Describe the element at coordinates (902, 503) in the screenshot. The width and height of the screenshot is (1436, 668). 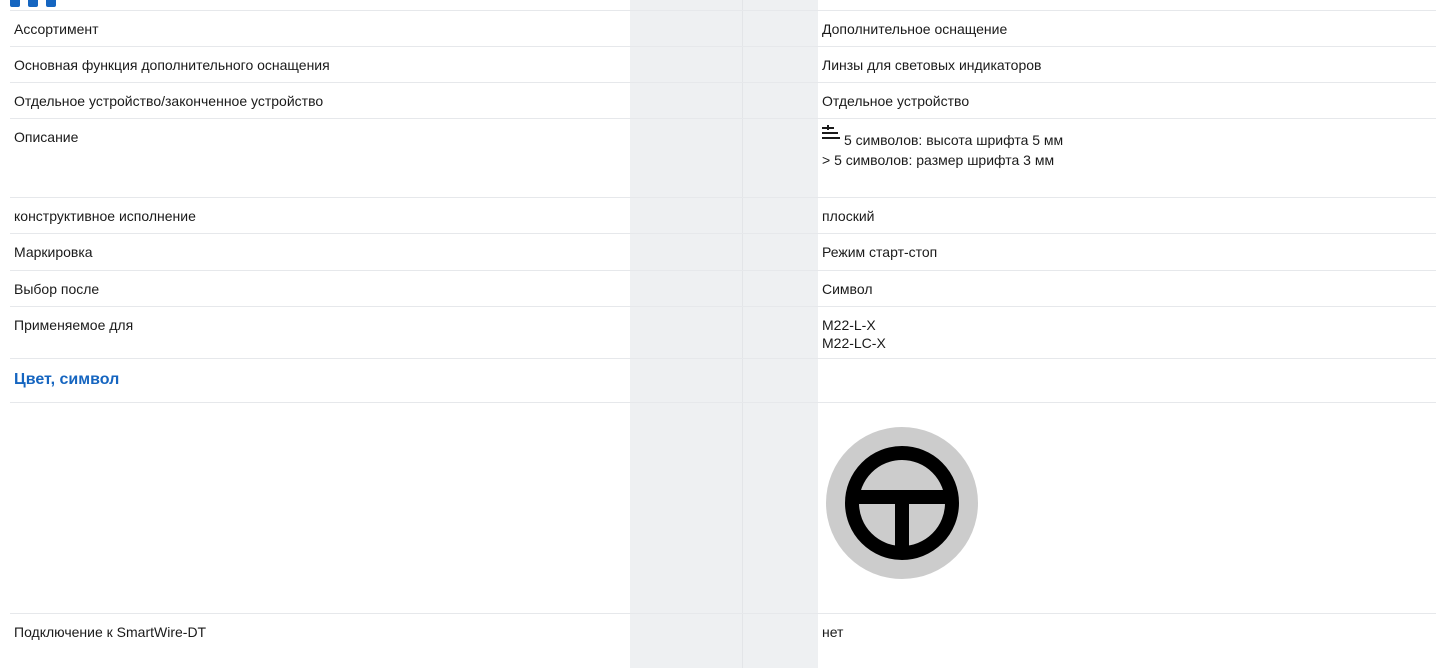
I see `start-stop-symbol-icon` at that location.